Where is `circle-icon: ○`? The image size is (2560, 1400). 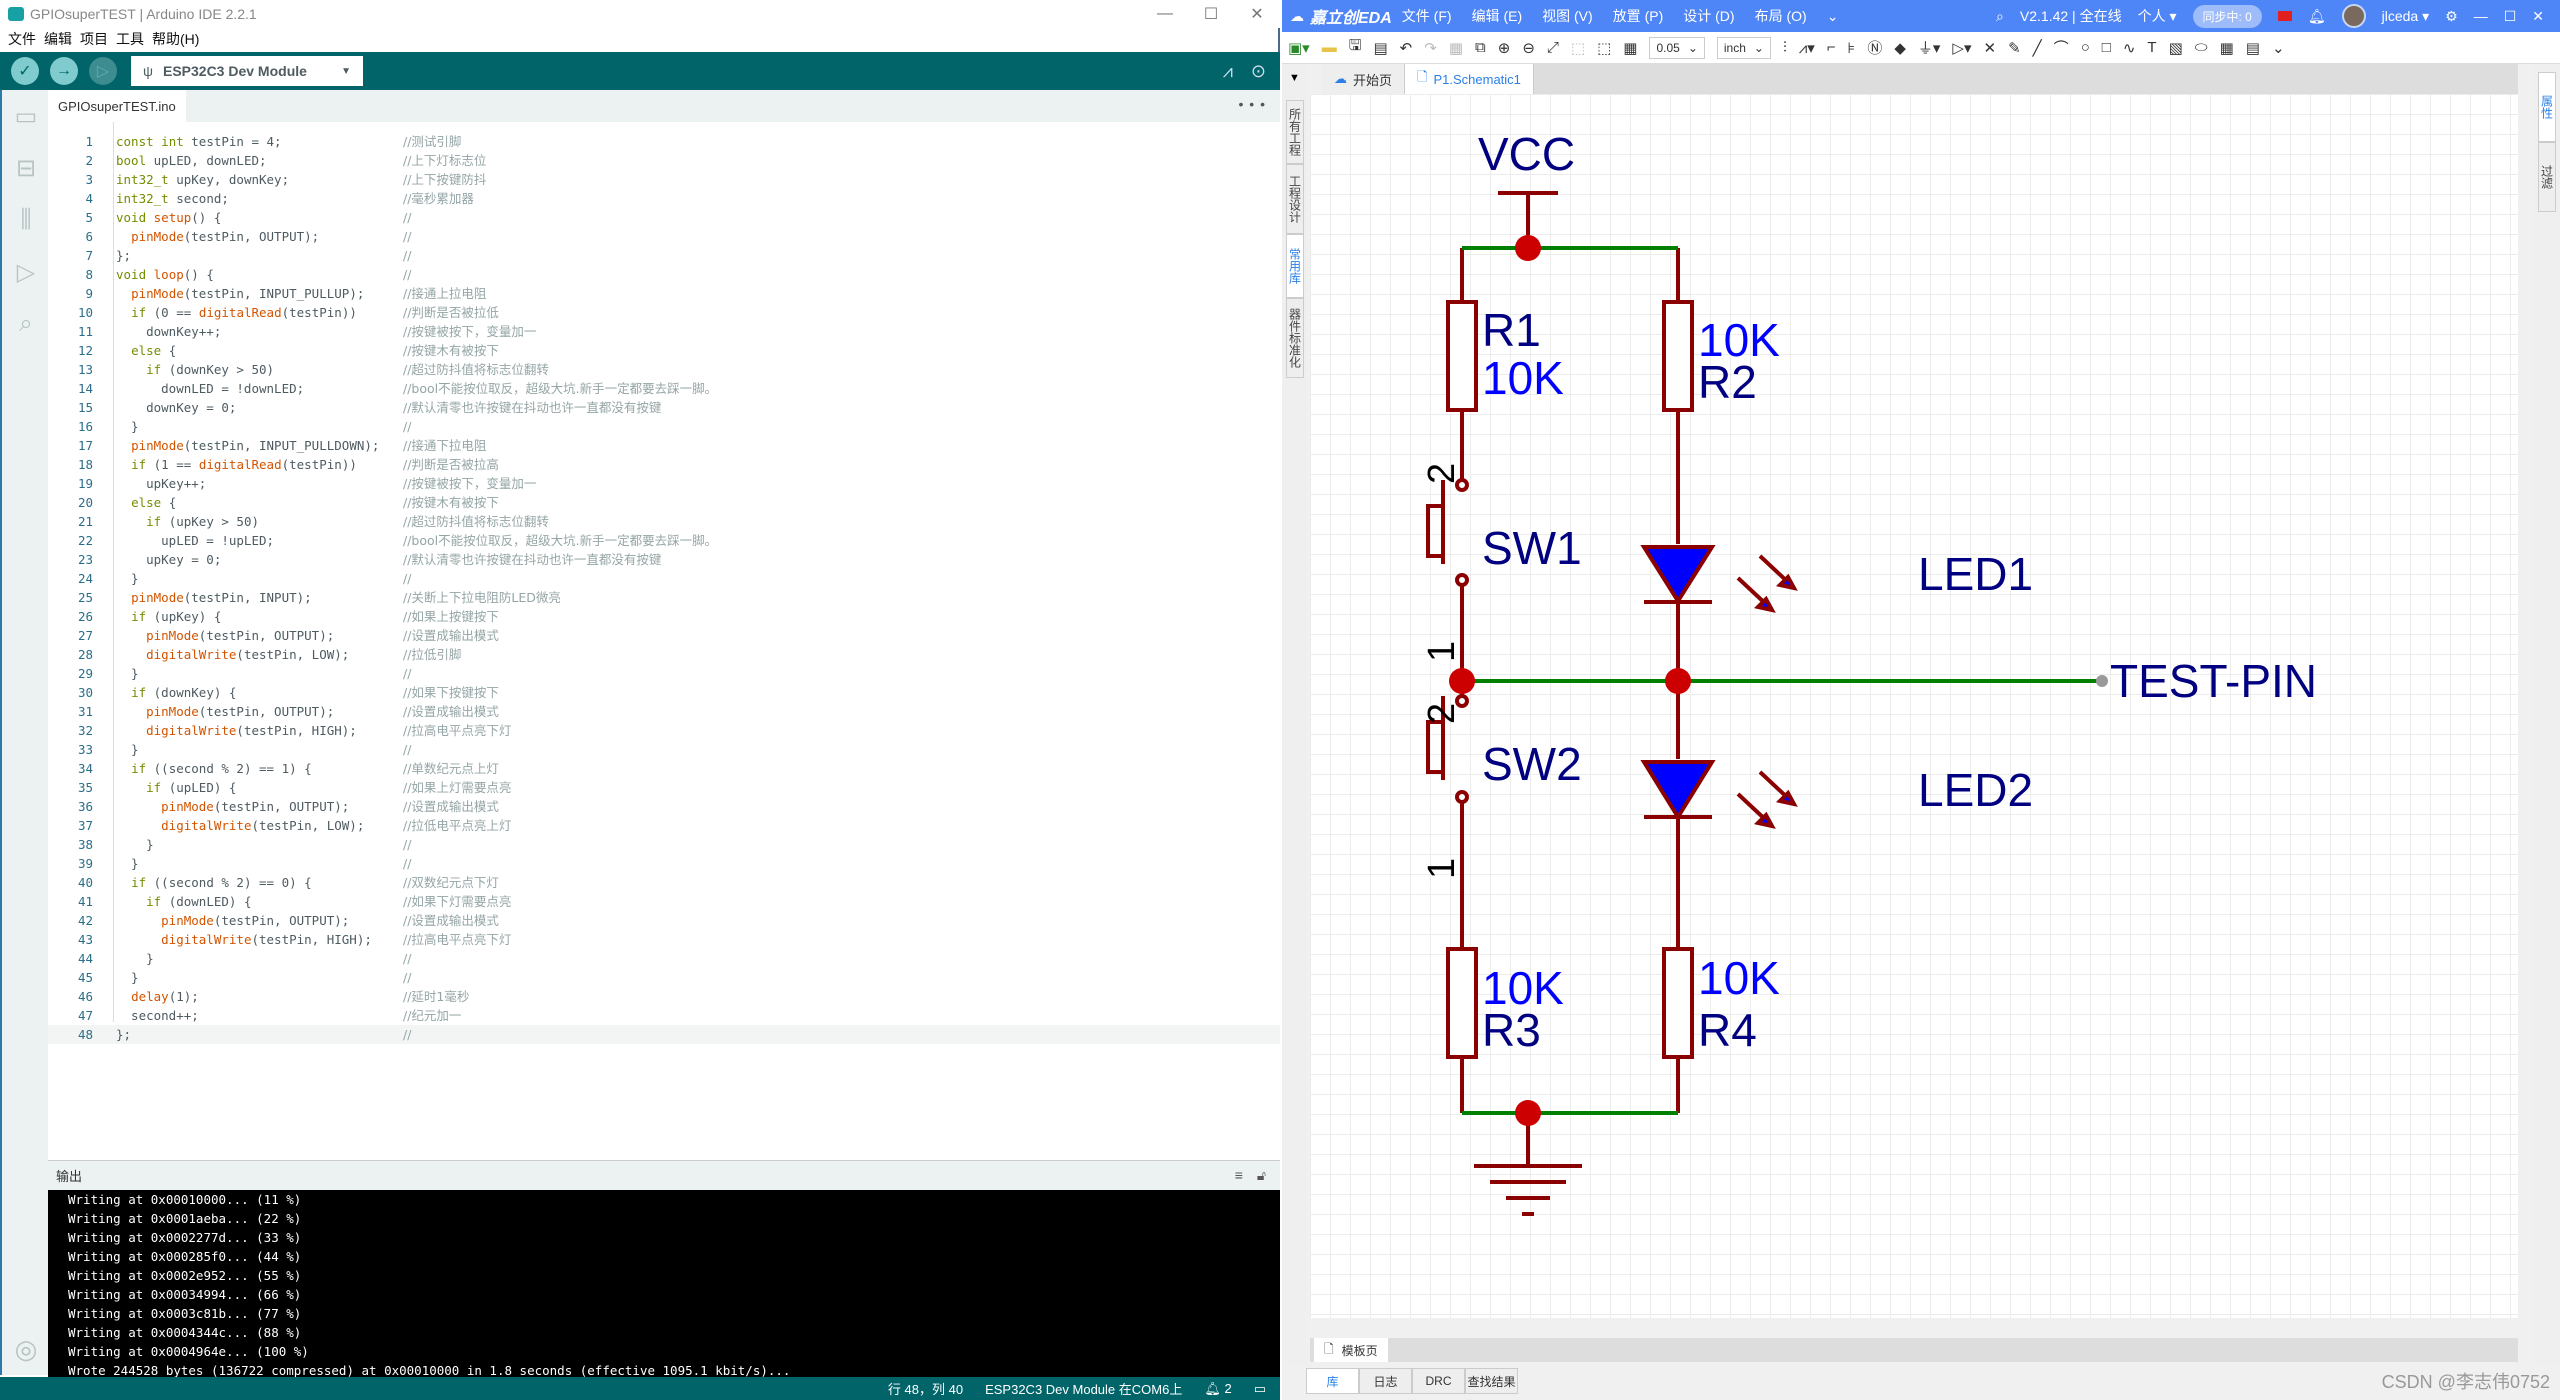 circle-icon: ○ is located at coordinates (2085, 47).